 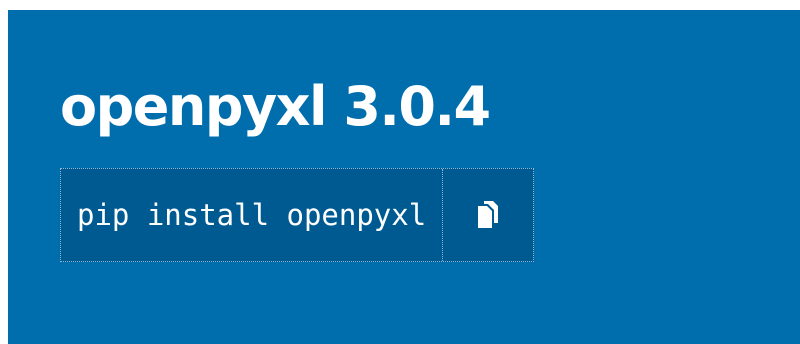 What do you see at coordinates (251, 215) in the screenshot?
I see `pip-install-command: pip install openpyxl` at bounding box center [251, 215].